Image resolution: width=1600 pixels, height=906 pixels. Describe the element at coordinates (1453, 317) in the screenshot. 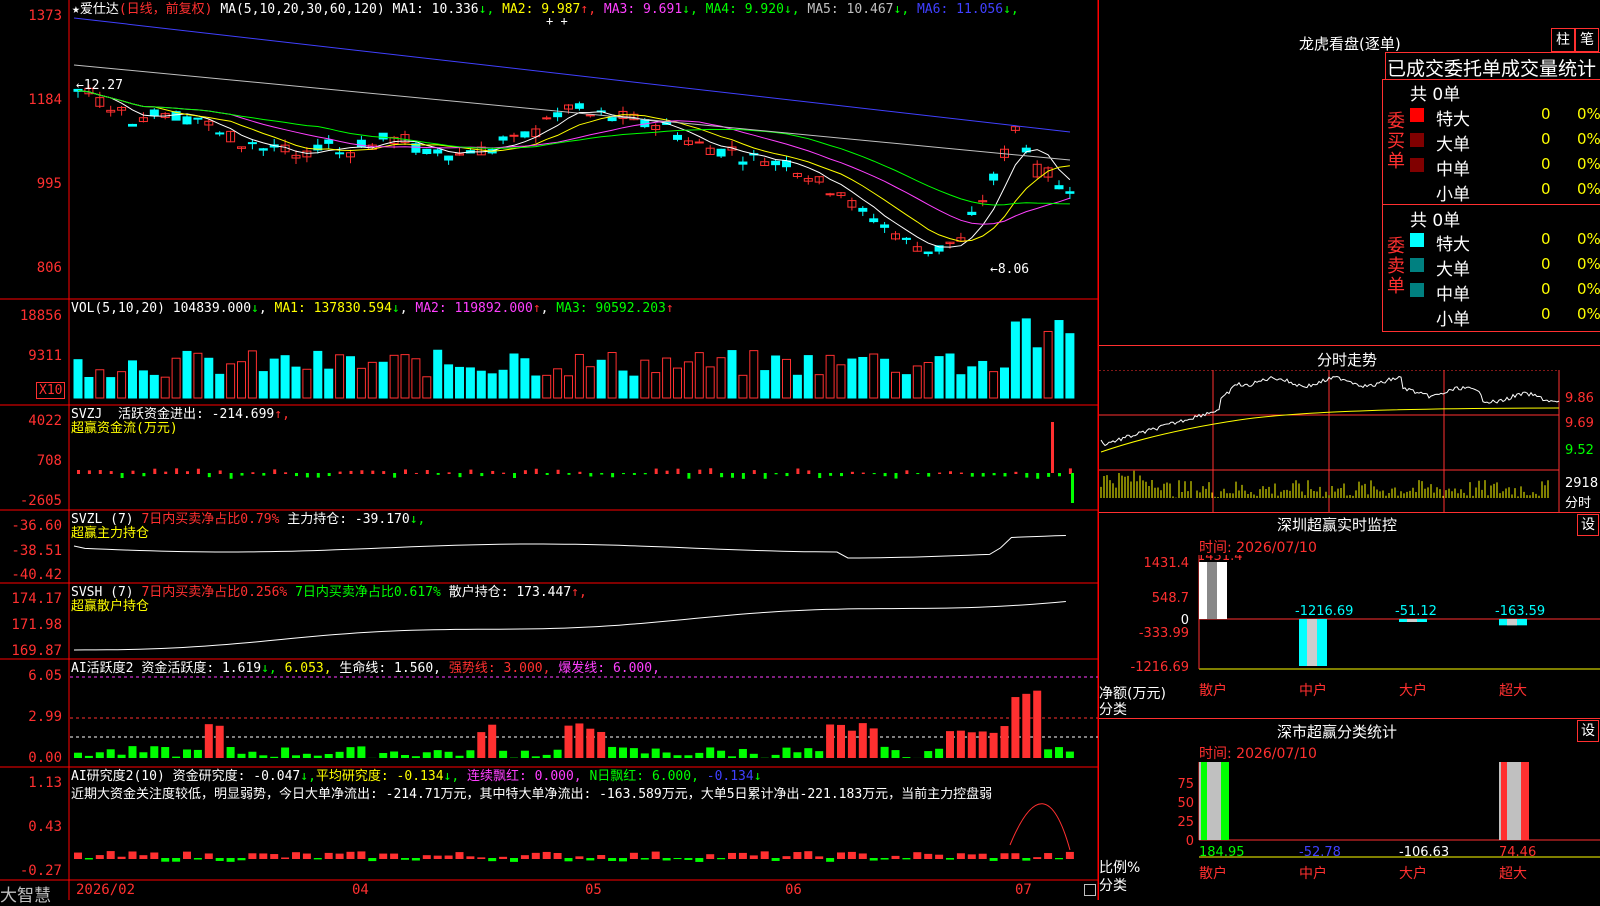

I see `sell-row-name-3: 小单` at that location.